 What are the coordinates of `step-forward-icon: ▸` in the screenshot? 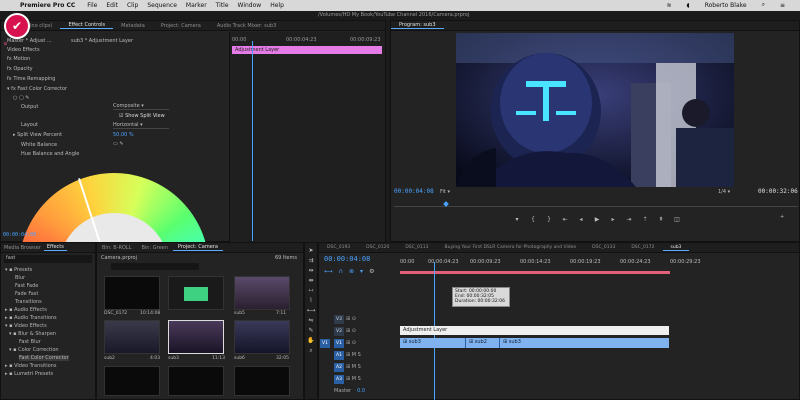 It's located at (613, 219).